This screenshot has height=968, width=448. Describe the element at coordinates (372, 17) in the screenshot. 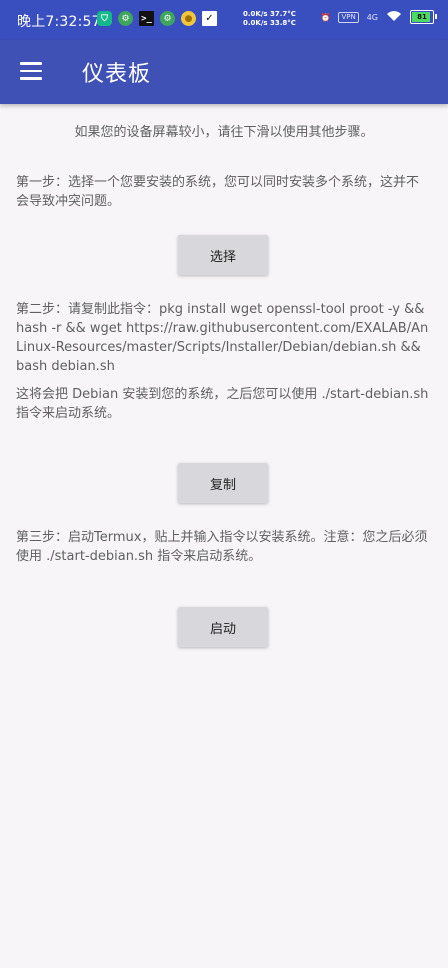

I see `signal-icon: 4G` at that location.